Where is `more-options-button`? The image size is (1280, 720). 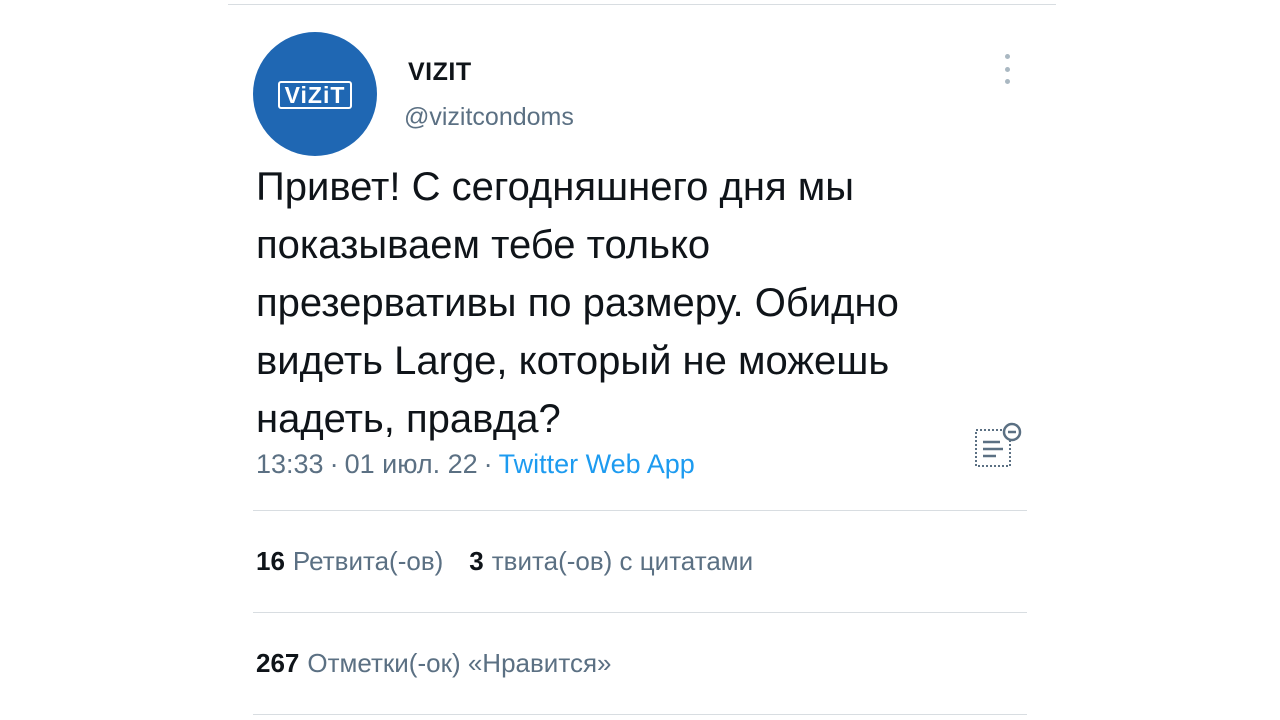
more-options-button is located at coordinates (1007, 69).